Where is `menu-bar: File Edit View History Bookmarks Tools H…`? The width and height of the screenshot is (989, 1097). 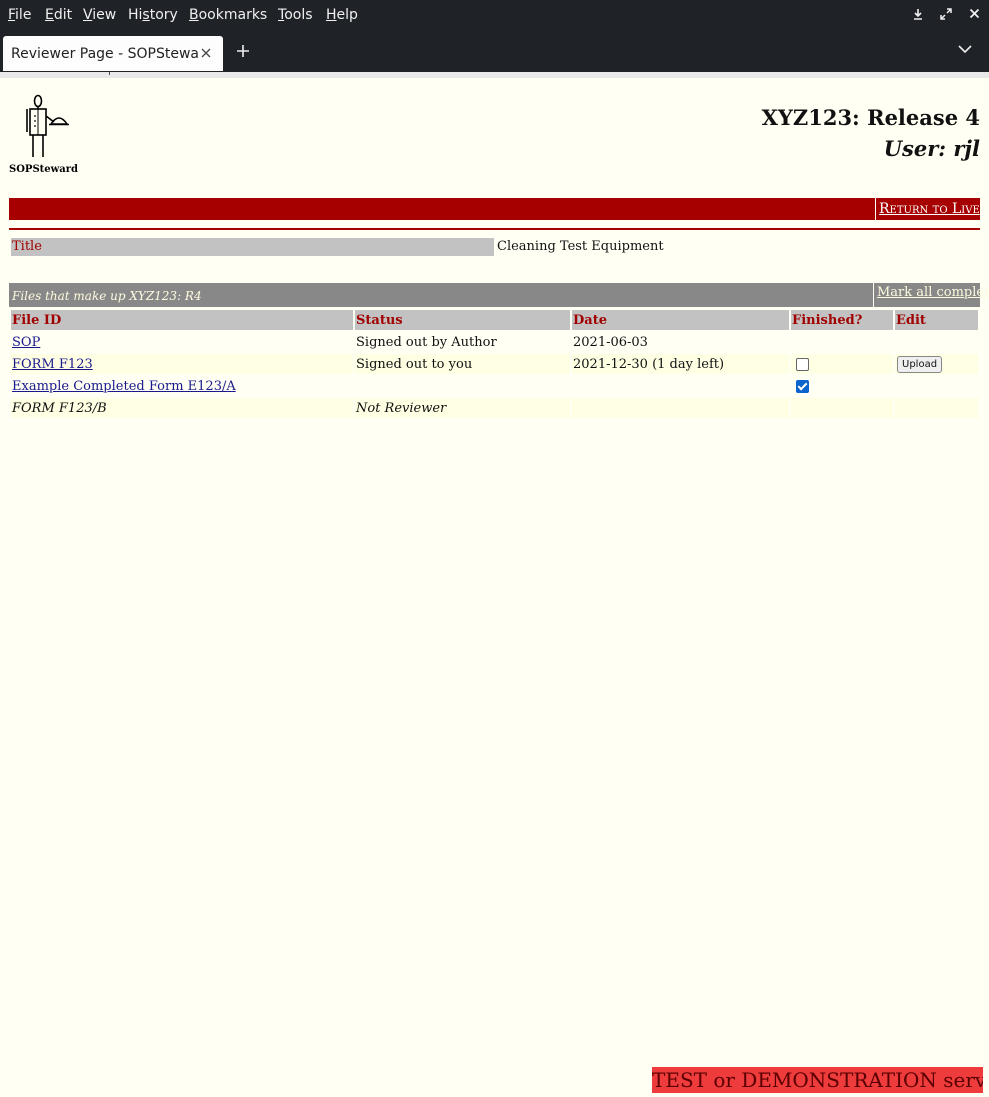 menu-bar: File Edit View History Bookmarks Tools H… is located at coordinates (494, 16).